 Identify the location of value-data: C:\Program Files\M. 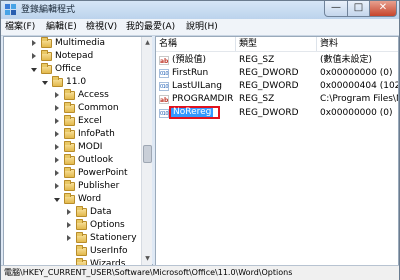
(359, 99).